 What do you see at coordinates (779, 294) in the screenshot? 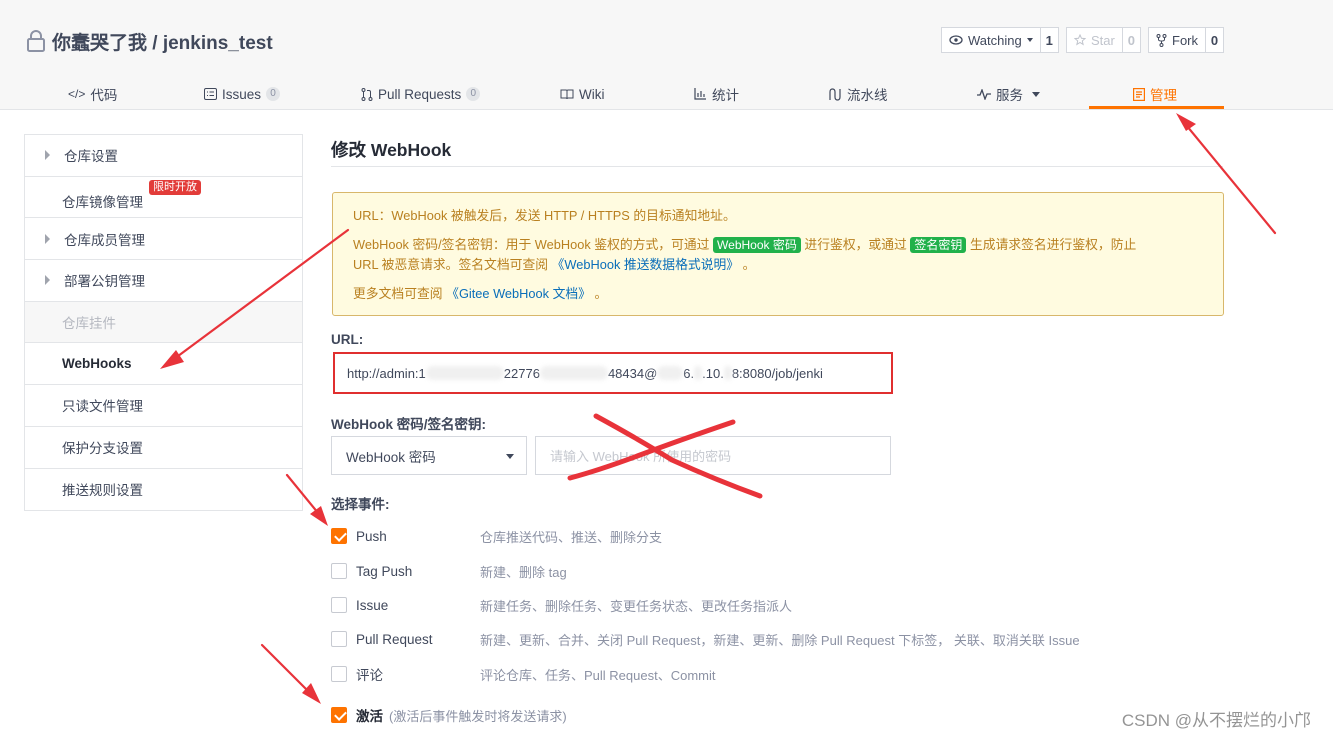
I see `notice-line-more: 更多文档可查阅 《Gitee WebHook 文档》 。` at bounding box center [779, 294].